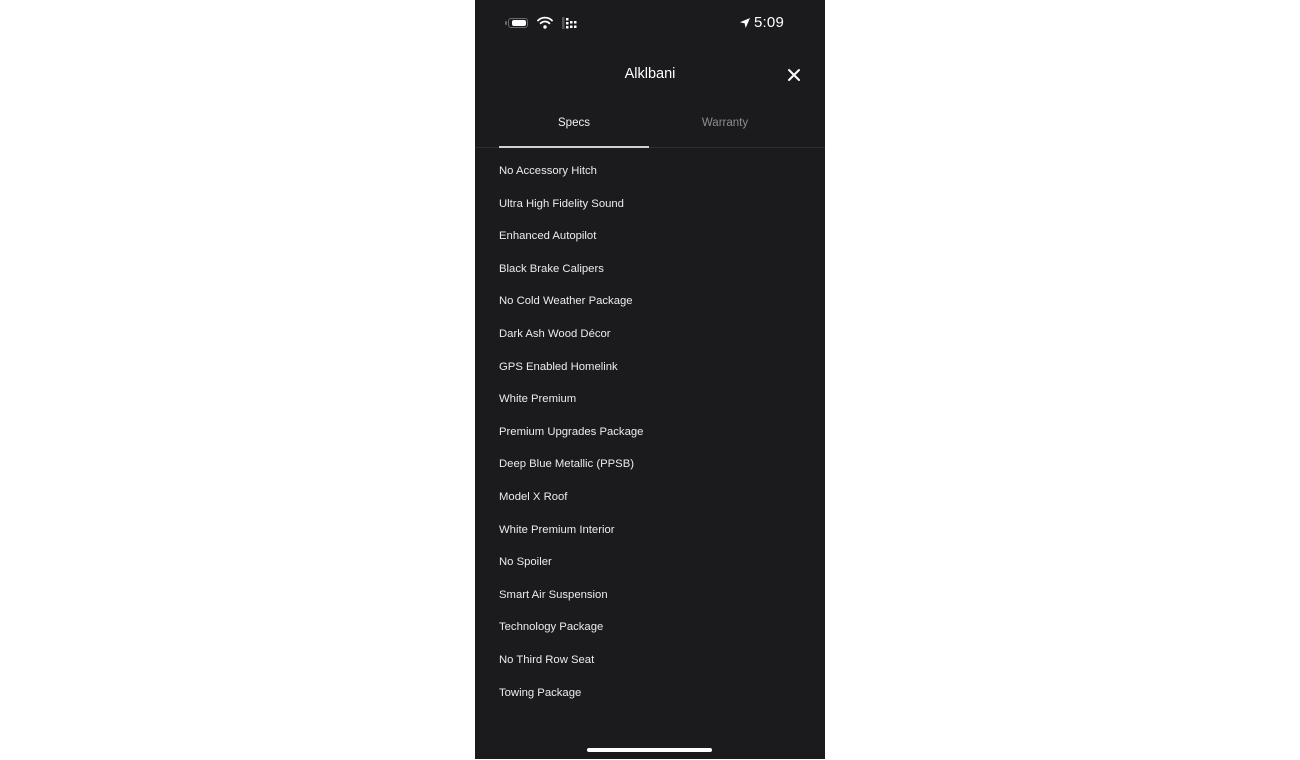  I want to click on status-bar: 5:09, so click(650, 24).